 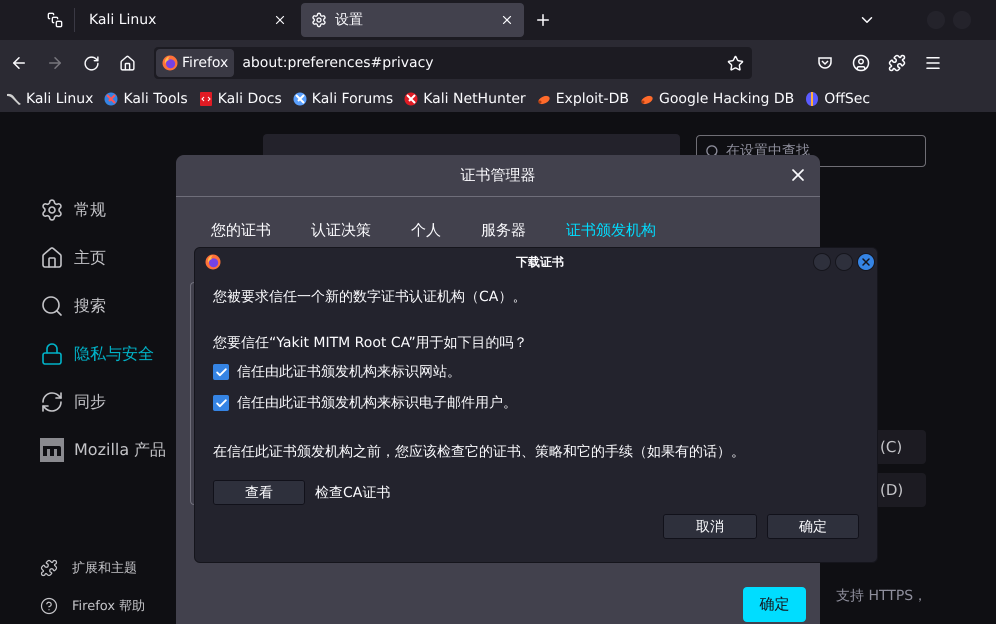 I want to click on checkbox-label: 信任由此证书颁发机构来标识电子邮件用户。, so click(x=377, y=403).